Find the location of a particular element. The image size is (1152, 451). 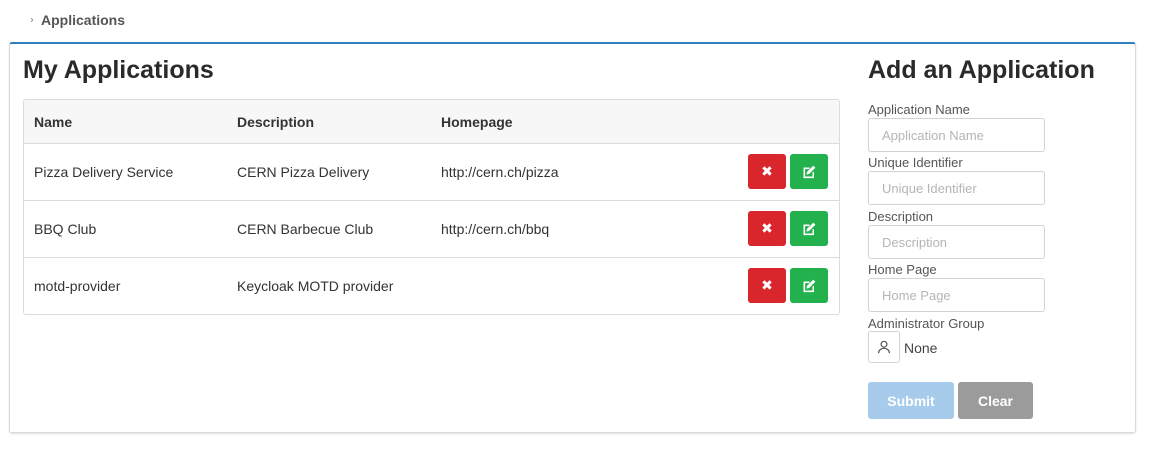

column-header-name: Name is located at coordinates (53, 122).